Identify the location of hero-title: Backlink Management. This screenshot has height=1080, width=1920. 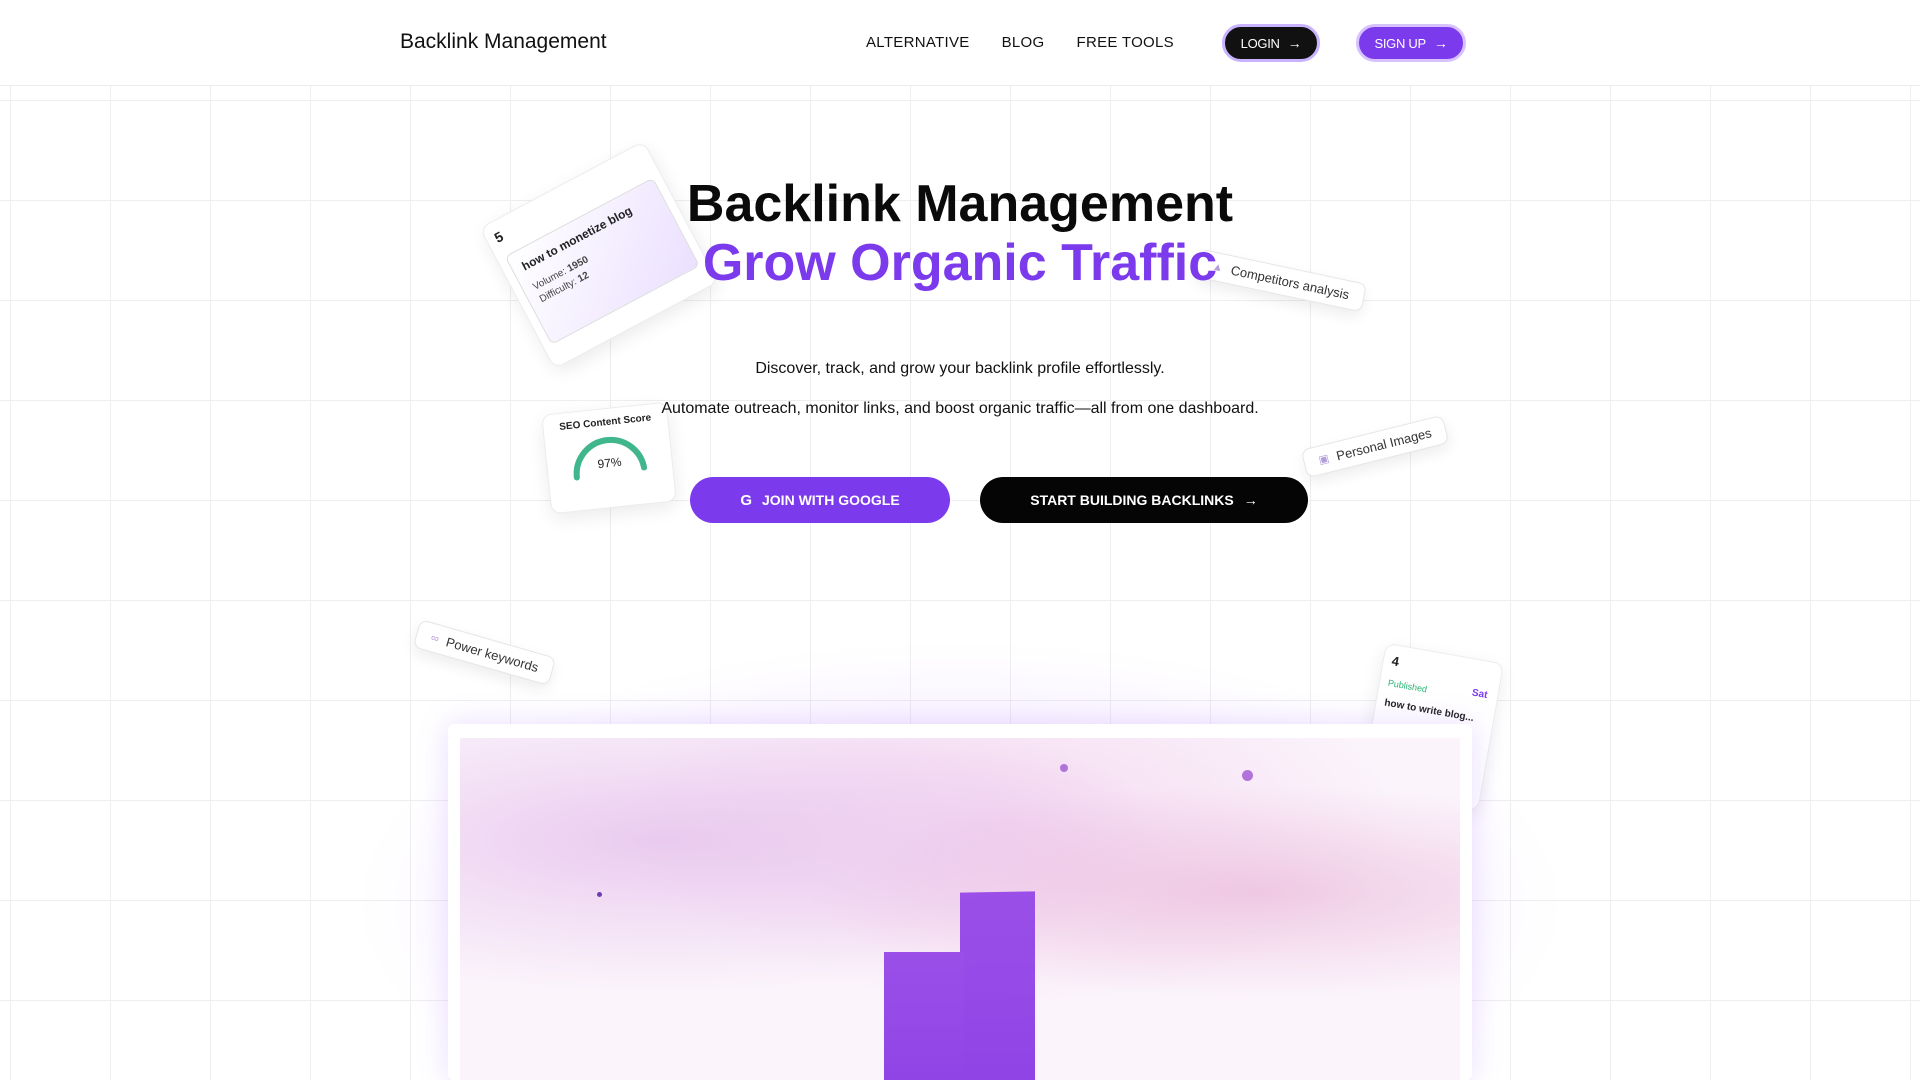
(960, 204).